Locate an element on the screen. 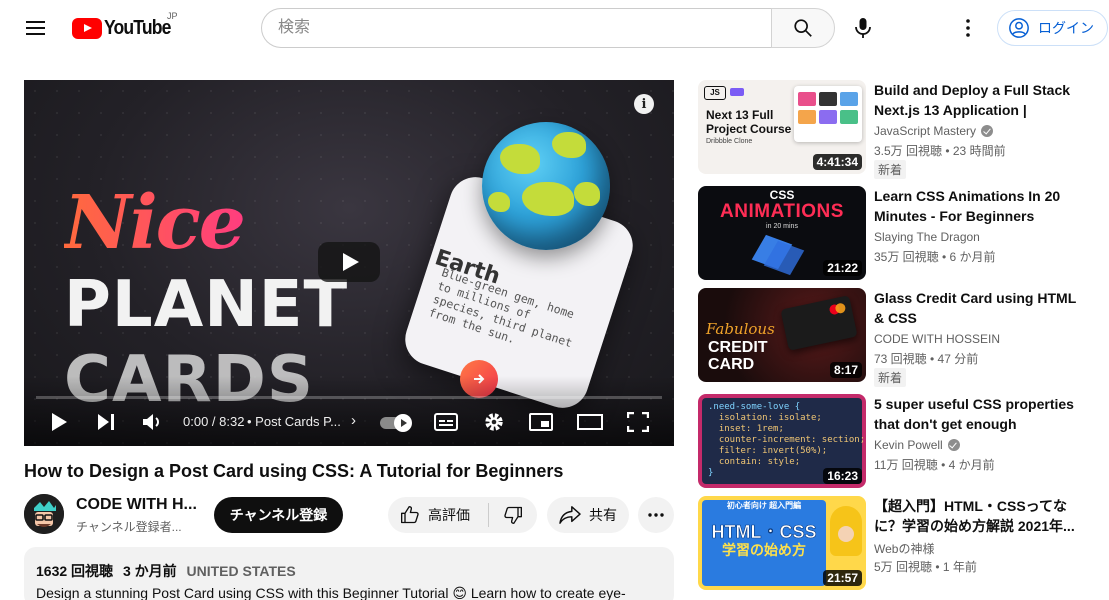 This screenshot has width=1109, height=600. video-meta: 5万 回視聴 • 1 年前 is located at coordinates (925, 567).